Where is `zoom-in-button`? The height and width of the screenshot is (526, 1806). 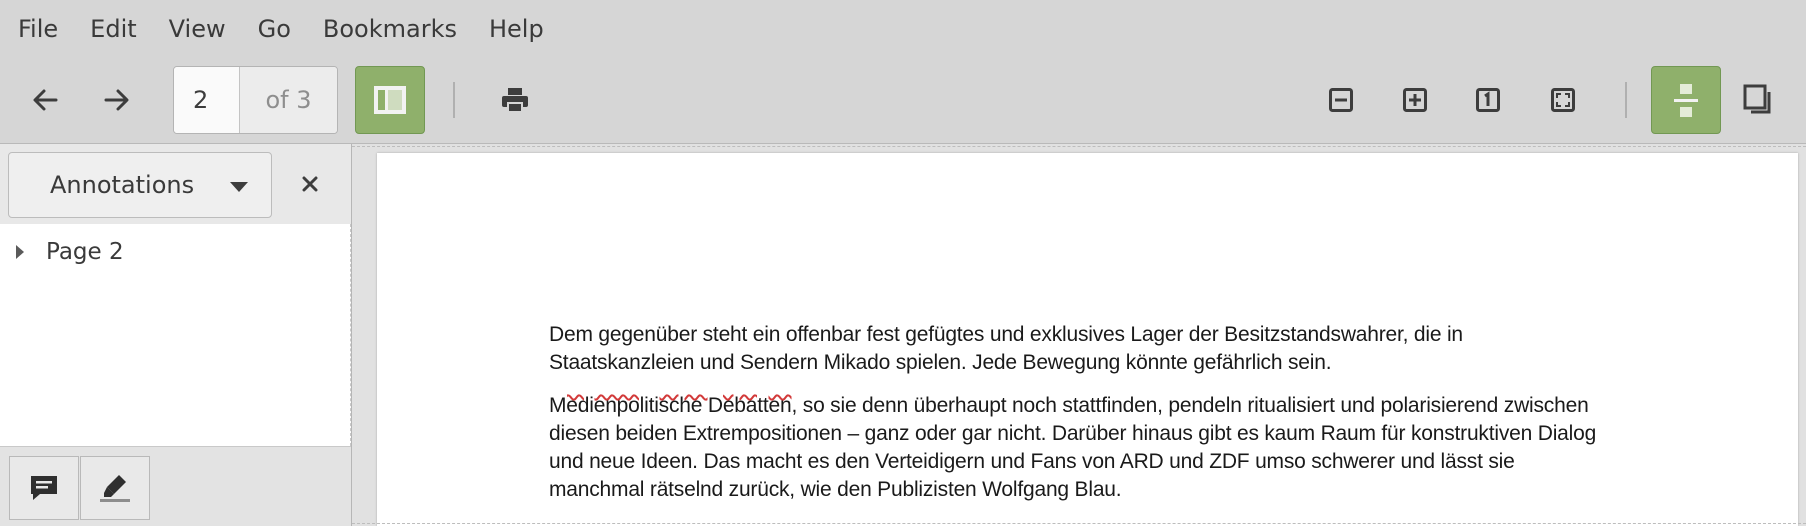 zoom-in-button is located at coordinates (1415, 100).